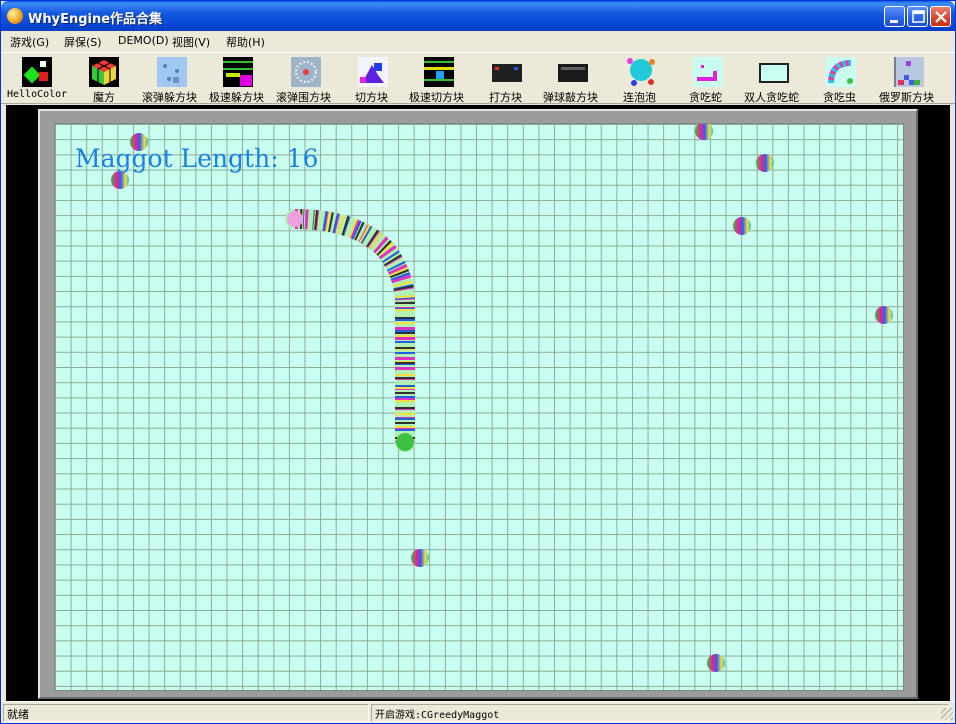  I want to click on maggot-tail, so click(295, 219).